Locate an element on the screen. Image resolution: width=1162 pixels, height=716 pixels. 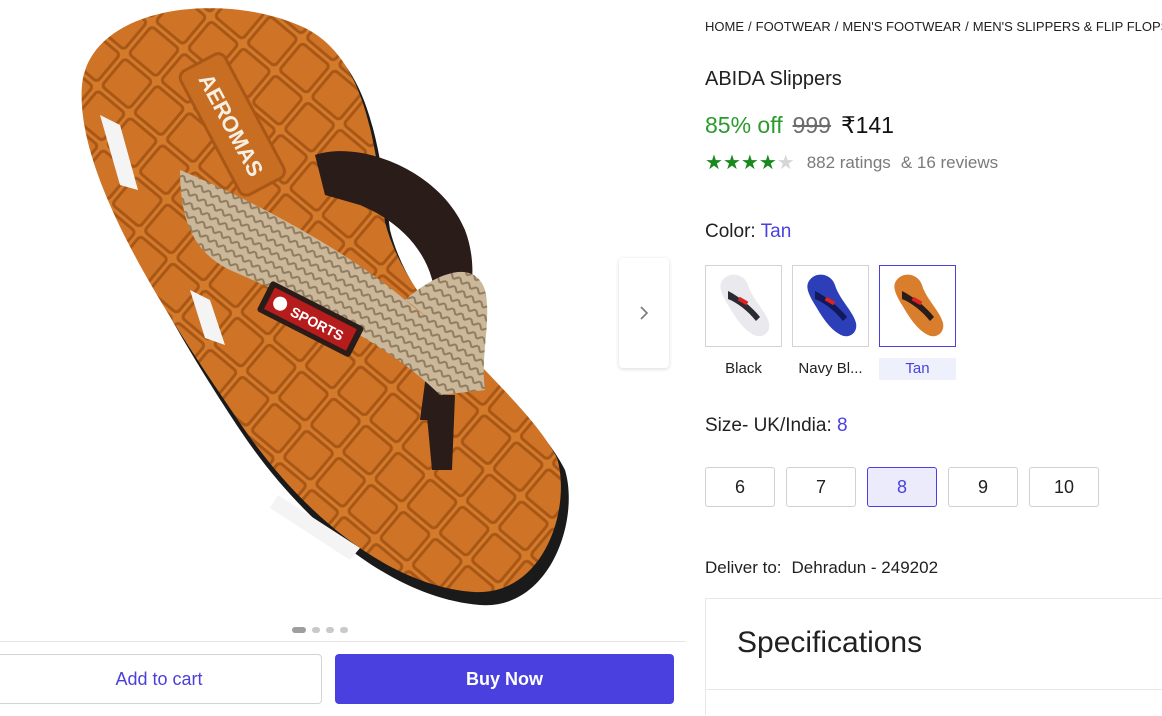
original-price: 999 is located at coordinates (811, 125).